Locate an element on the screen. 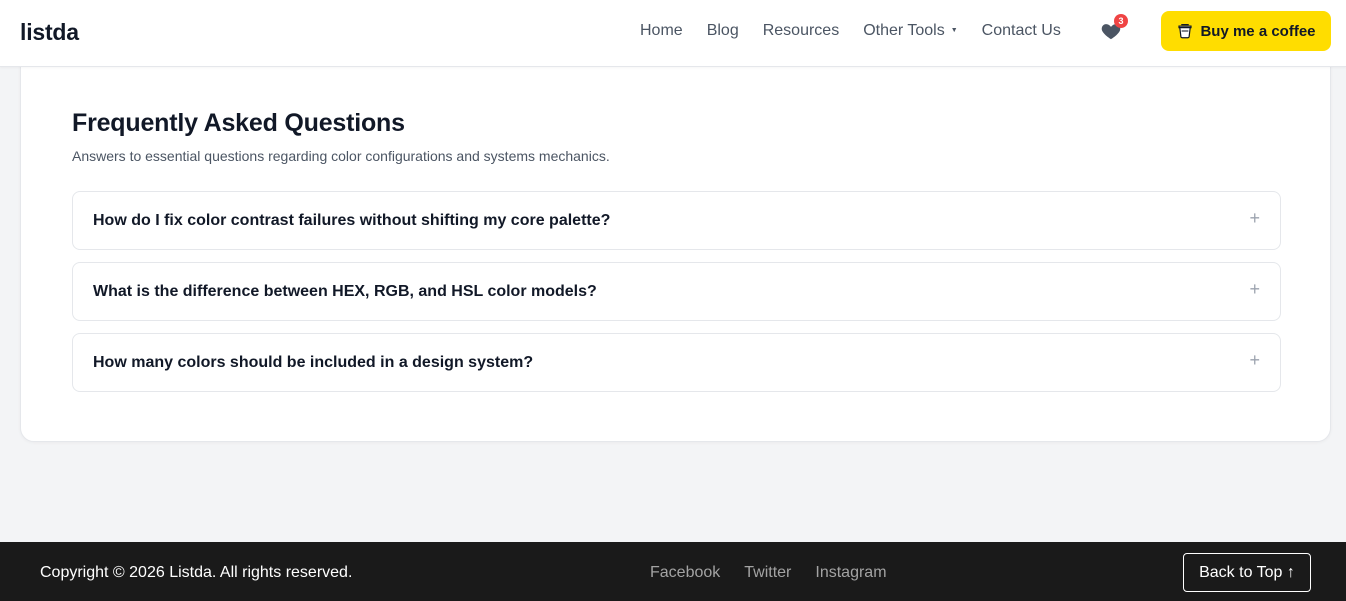  back-to-top-button: Back to Top ↑ is located at coordinates (1247, 572).